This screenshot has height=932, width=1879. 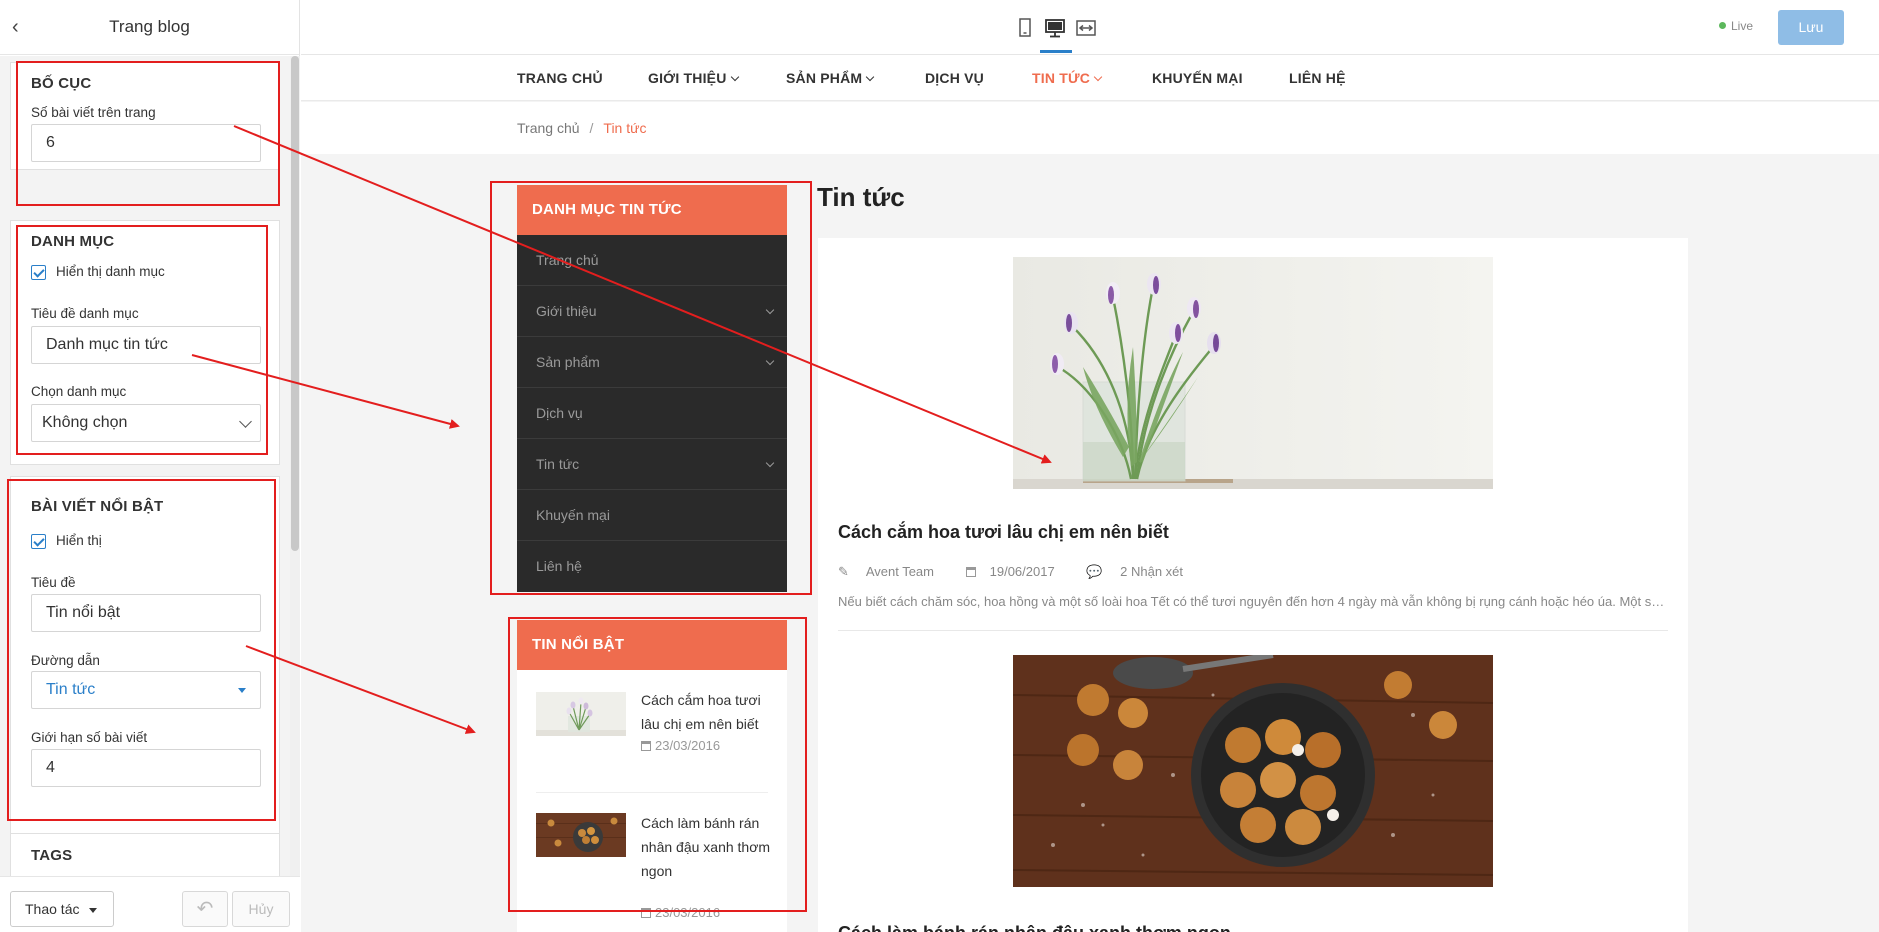 What do you see at coordinates (146, 143) in the screenshot?
I see `posts-per-page-input: 6` at bounding box center [146, 143].